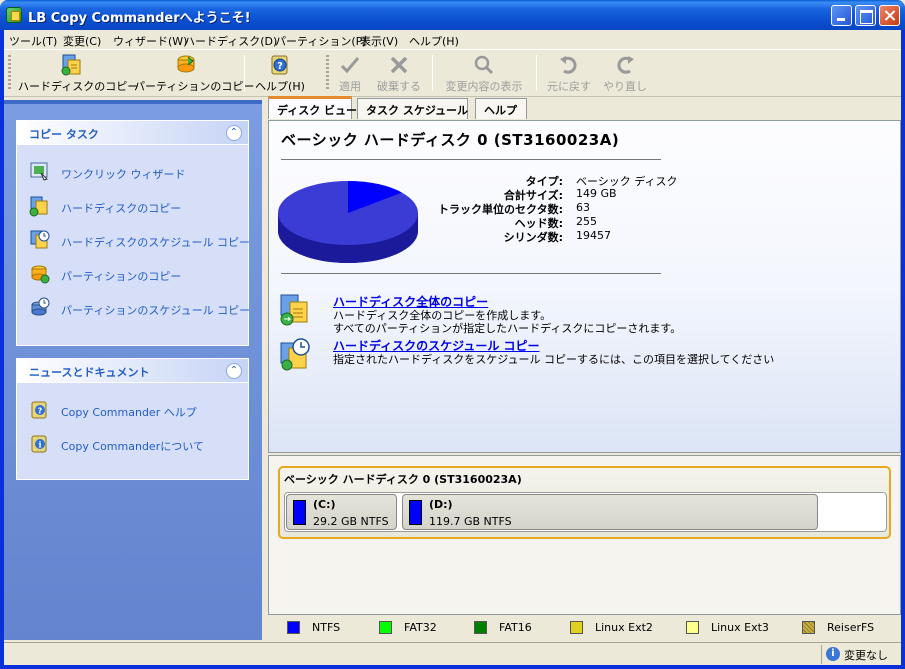  What do you see at coordinates (14, 15) in the screenshot?
I see `app-icon` at bounding box center [14, 15].